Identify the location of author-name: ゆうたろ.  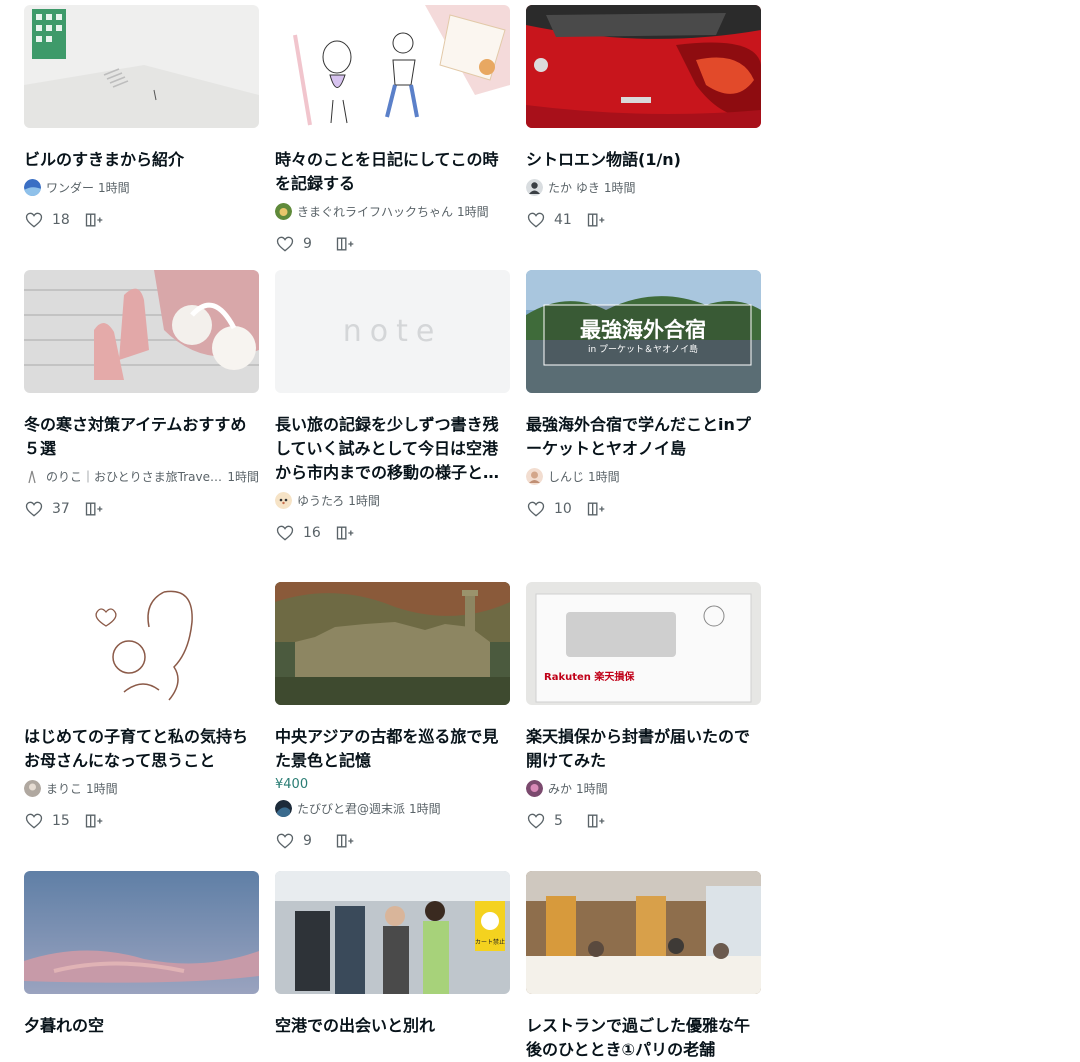
(320, 500).